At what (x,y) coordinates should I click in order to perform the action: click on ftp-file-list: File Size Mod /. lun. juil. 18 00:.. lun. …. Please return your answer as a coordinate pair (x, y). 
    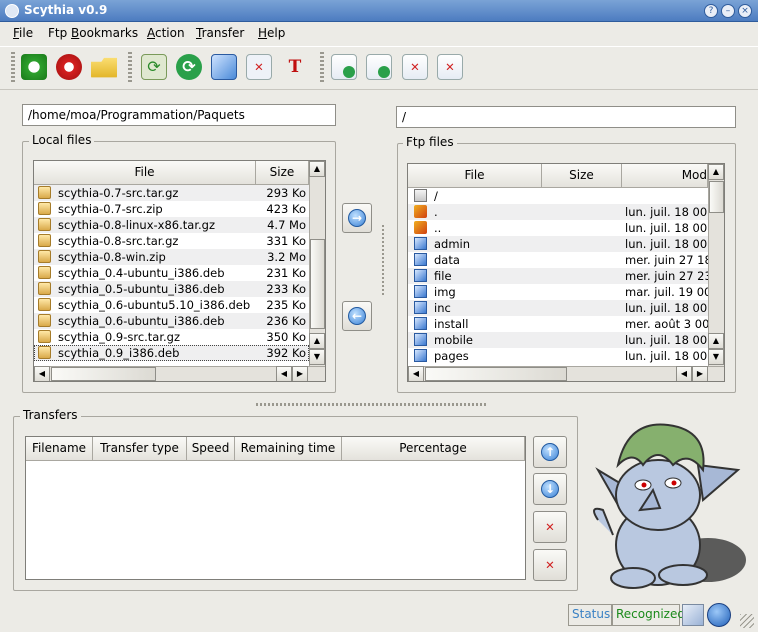
    Looking at the image, I should click on (566, 272).